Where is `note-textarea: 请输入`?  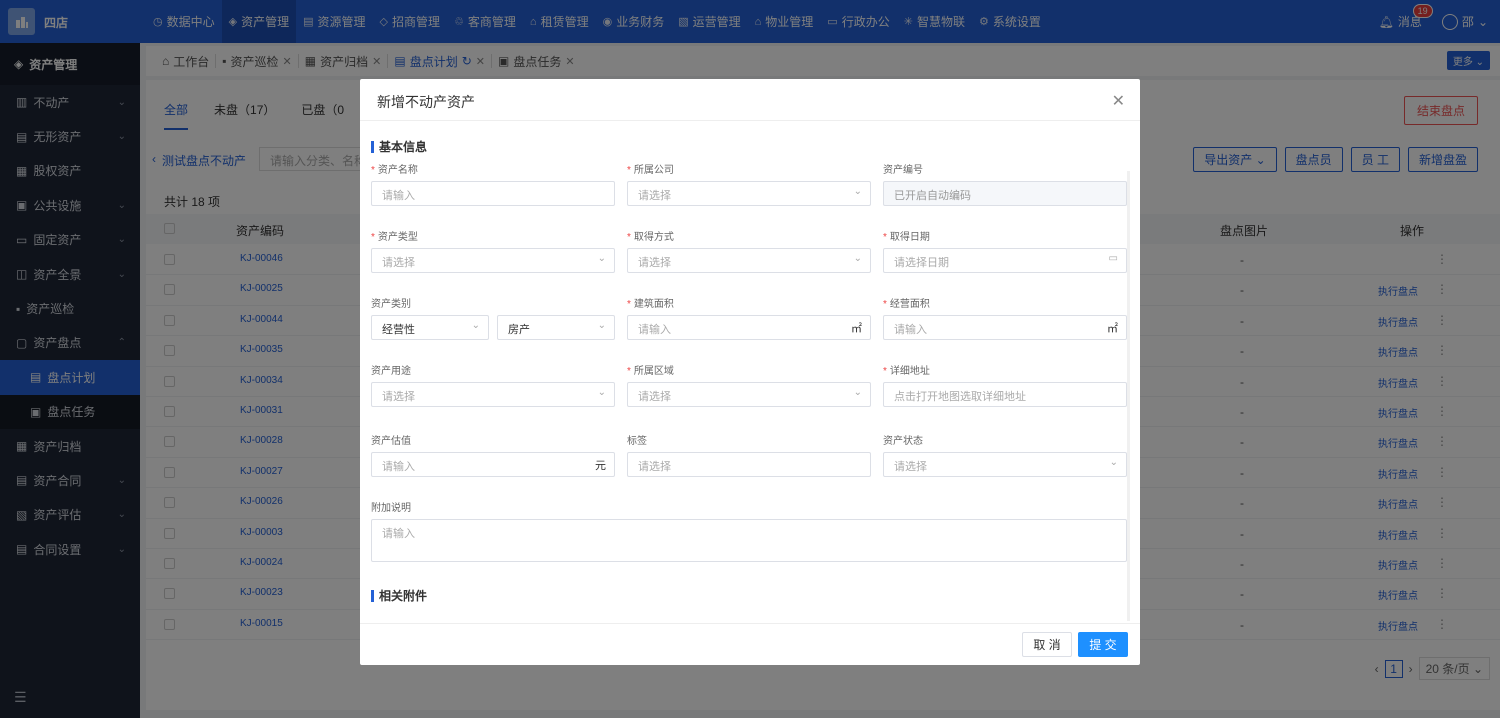 note-textarea: 请输入 is located at coordinates (749, 540).